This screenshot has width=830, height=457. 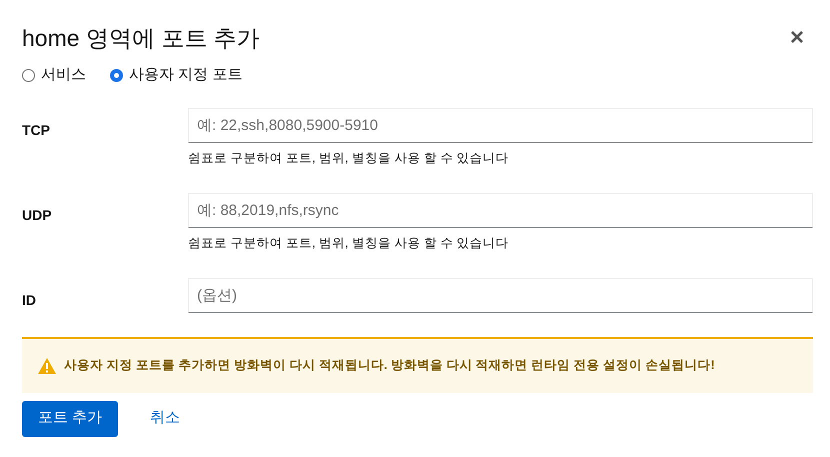 I want to click on dialog-title: home 영역에 포트 추가, so click(x=141, y=38).